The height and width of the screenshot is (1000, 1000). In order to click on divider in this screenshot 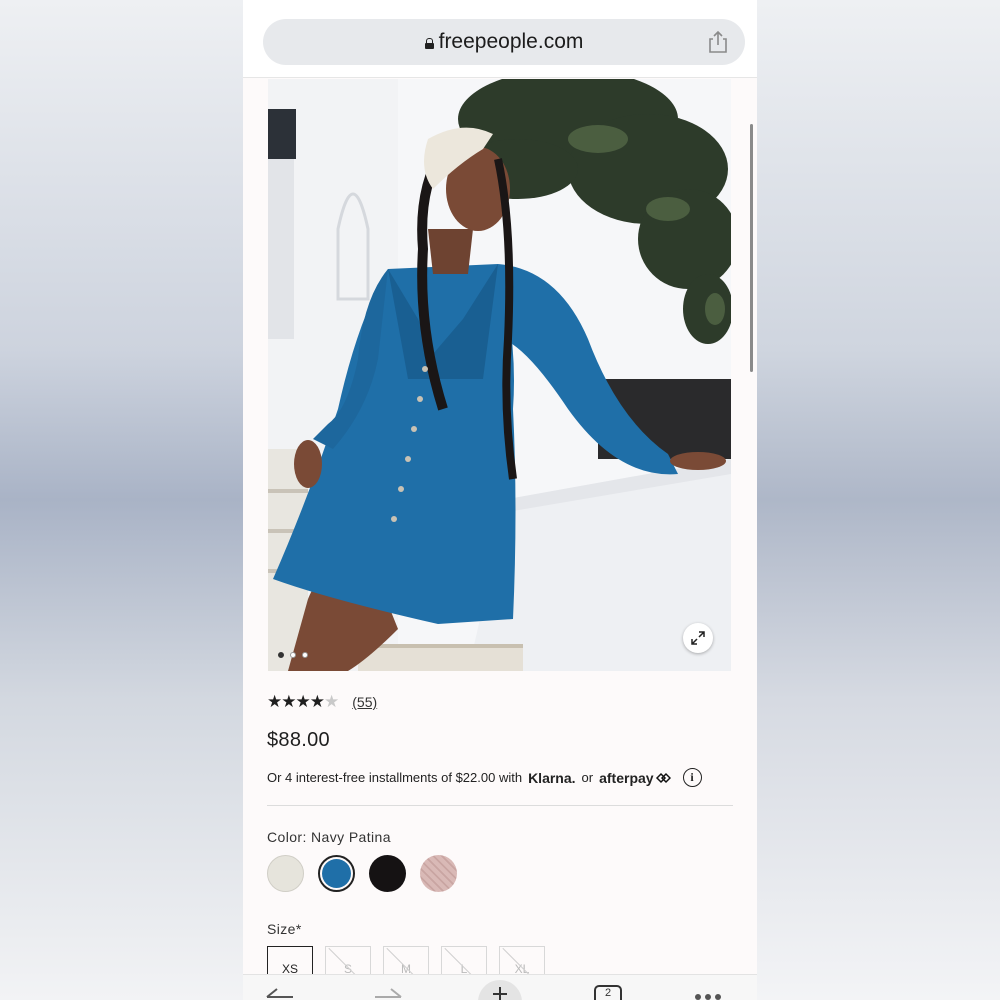, I will do `click(500, 805)`.